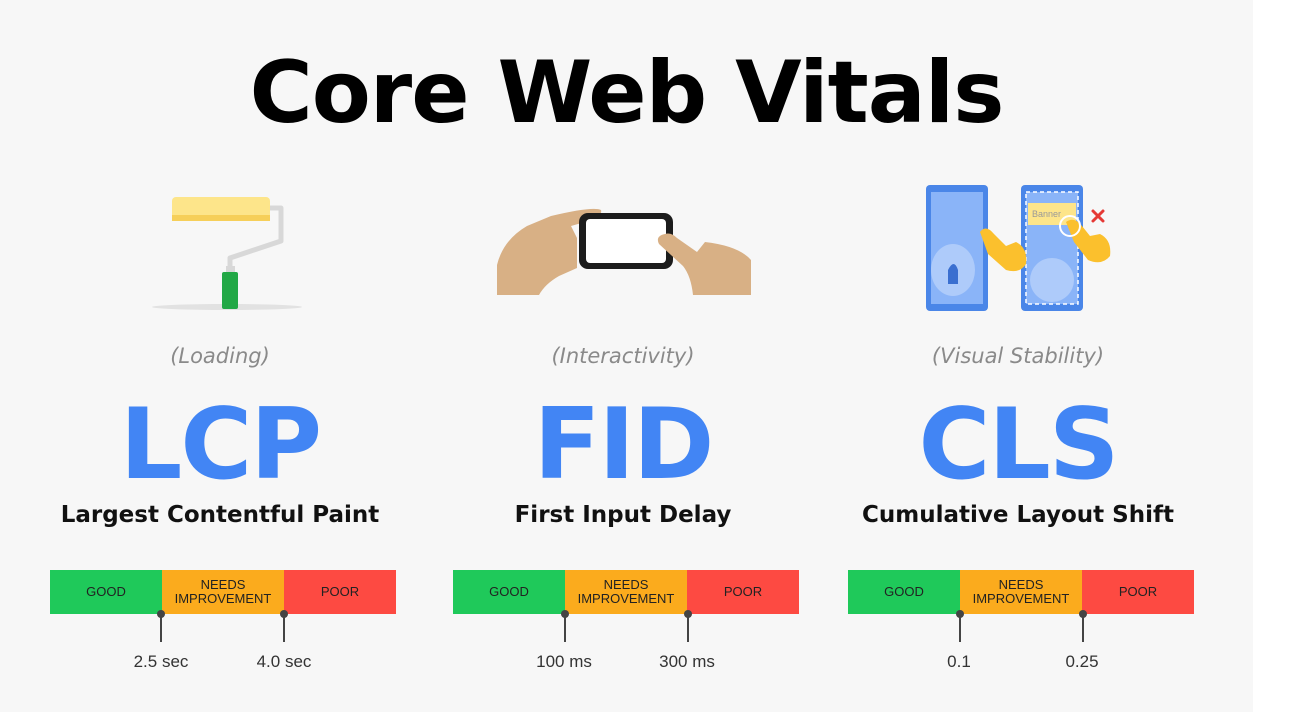 Image resolution: width=1293 pixels, height=712 pixels. I want to click on metric-name: Cumulative Layout Shift, so click(1018, 515).